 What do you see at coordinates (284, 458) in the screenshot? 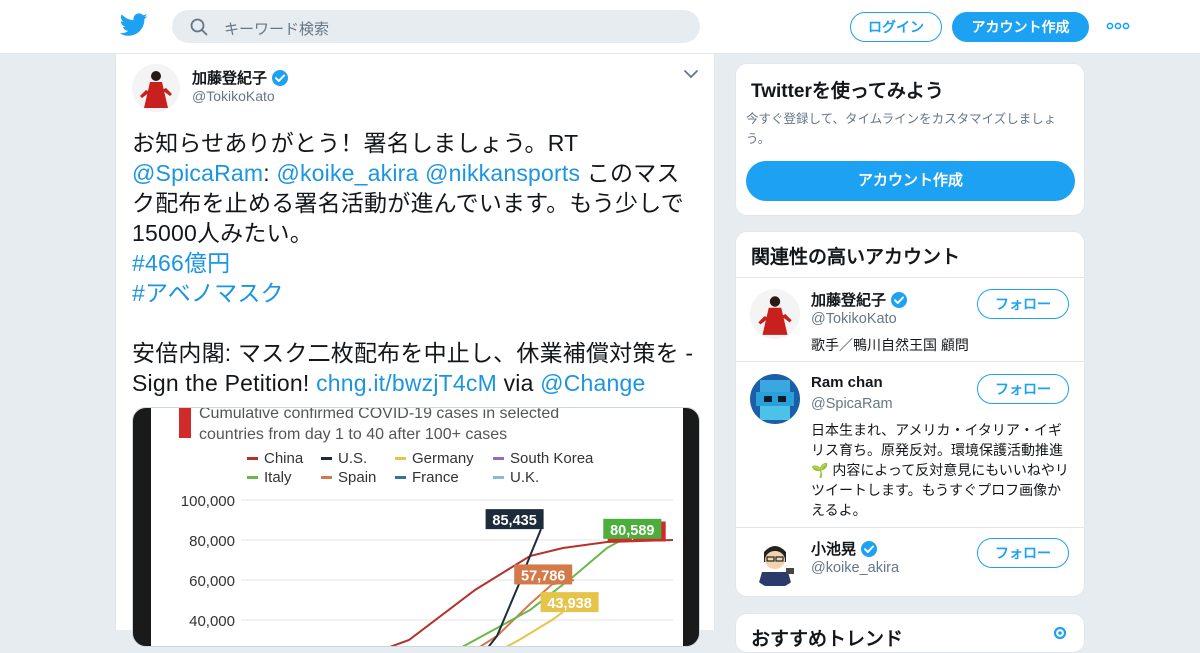
I see `legend-label: China` at bounding box center [284, 458].